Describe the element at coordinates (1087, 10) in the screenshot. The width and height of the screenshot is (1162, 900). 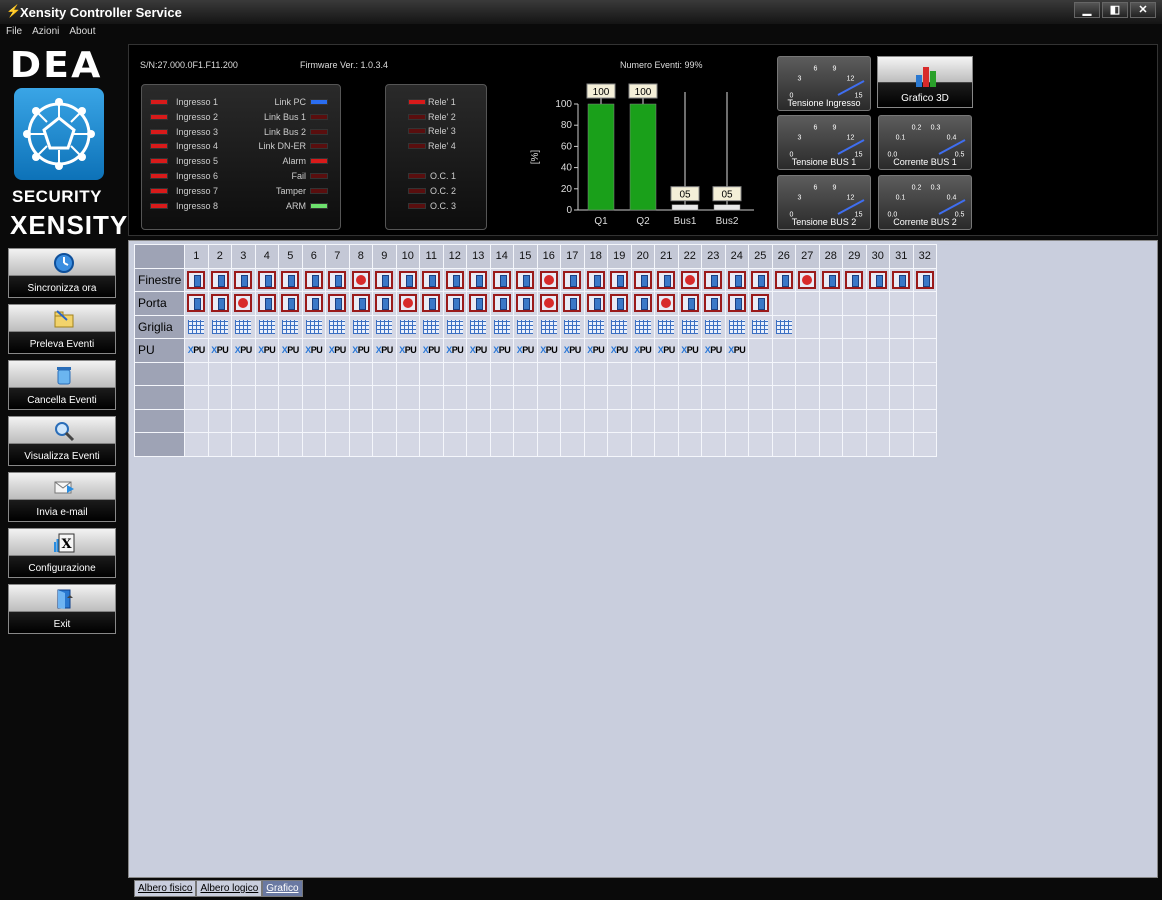
I see `minimize-button: ▁` at that location.